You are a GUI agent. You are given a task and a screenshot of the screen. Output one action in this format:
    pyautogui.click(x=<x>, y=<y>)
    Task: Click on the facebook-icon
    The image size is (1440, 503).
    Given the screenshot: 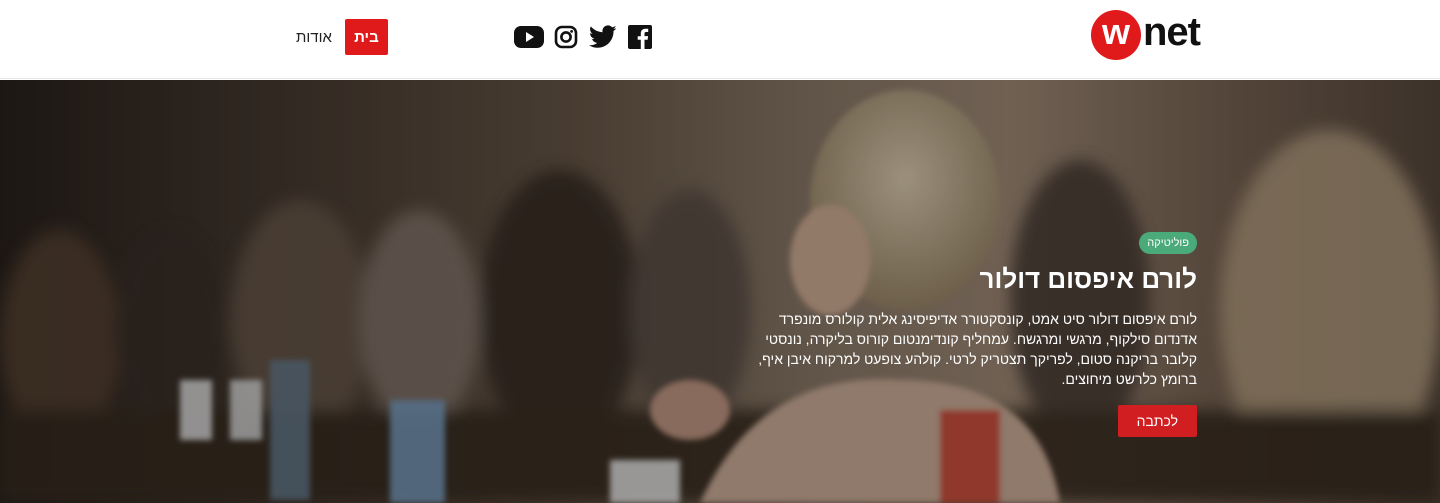 What is the action you would take?
    pyautogui.click(x=640, y=37)
    